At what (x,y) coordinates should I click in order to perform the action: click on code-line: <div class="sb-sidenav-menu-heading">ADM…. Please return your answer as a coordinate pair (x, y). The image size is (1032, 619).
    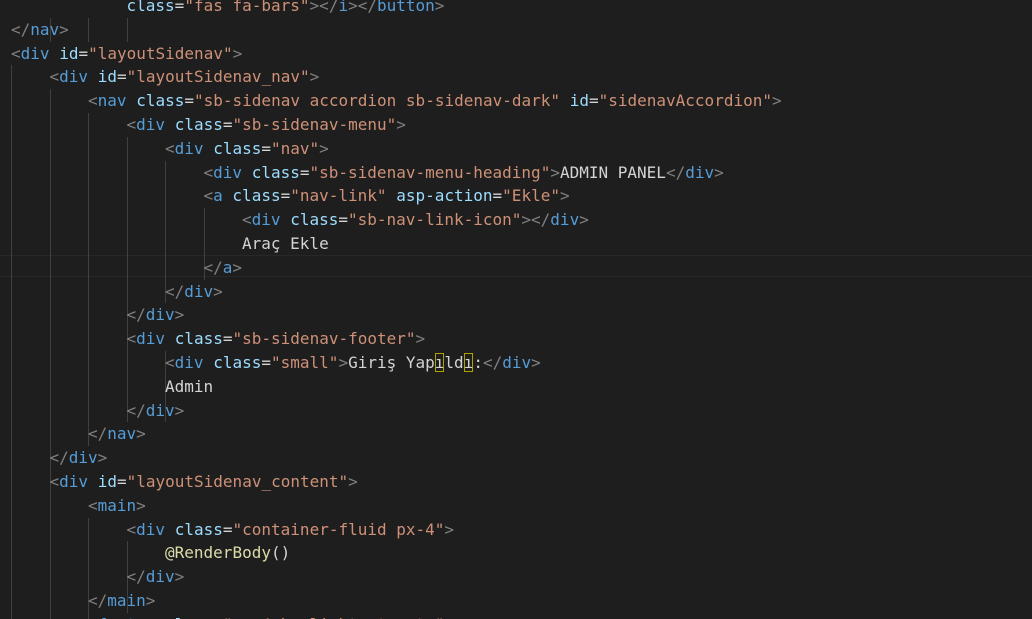
    Looking at the image, I should click on (396, 173).